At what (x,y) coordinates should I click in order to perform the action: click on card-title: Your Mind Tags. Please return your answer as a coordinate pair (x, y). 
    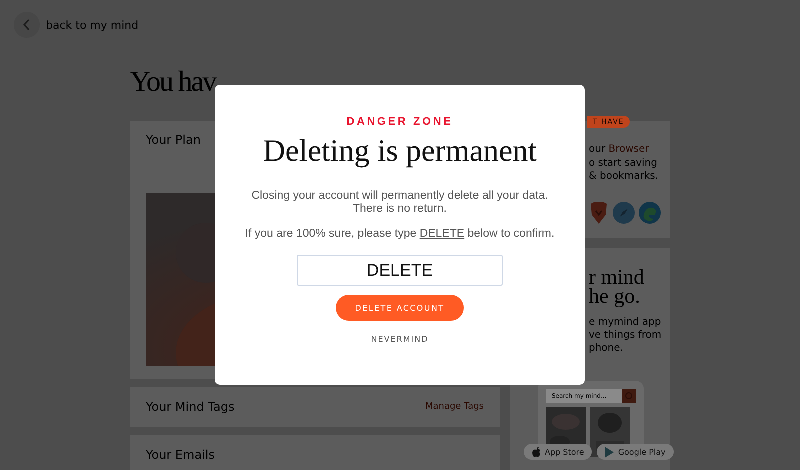
    Looking at the image, I should click on (190, 407).